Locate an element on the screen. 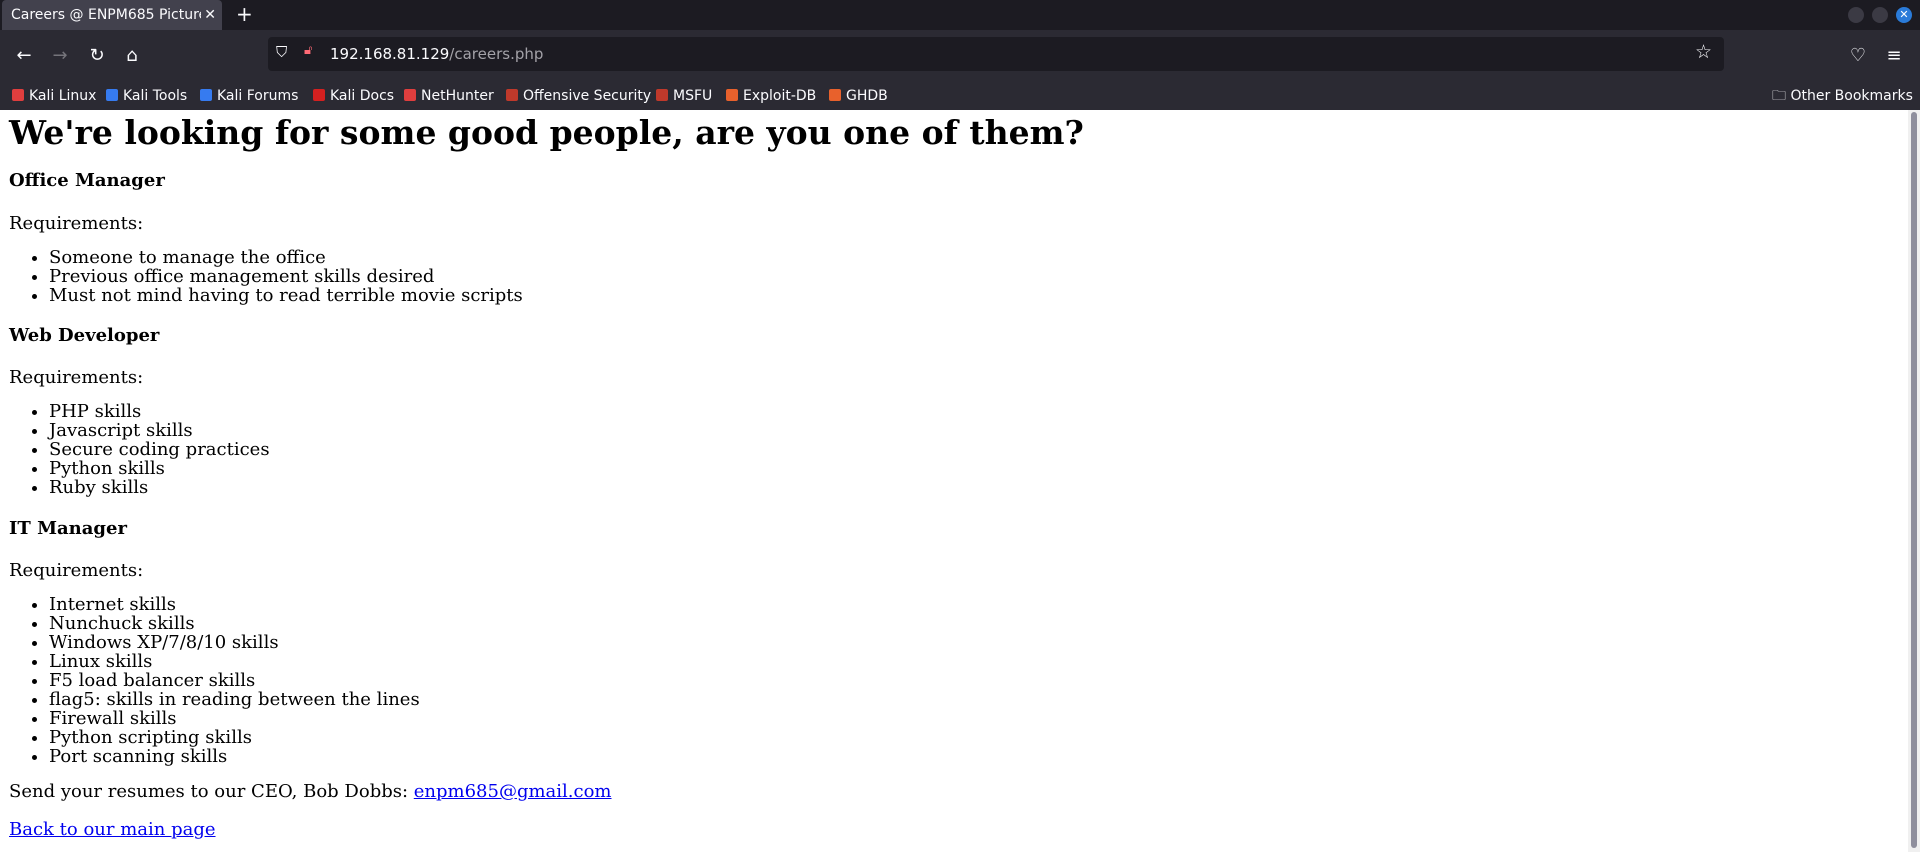 This screenshot has width=1920, height=852. bookmark-item: MSFU is located at coordinates (684, 96).